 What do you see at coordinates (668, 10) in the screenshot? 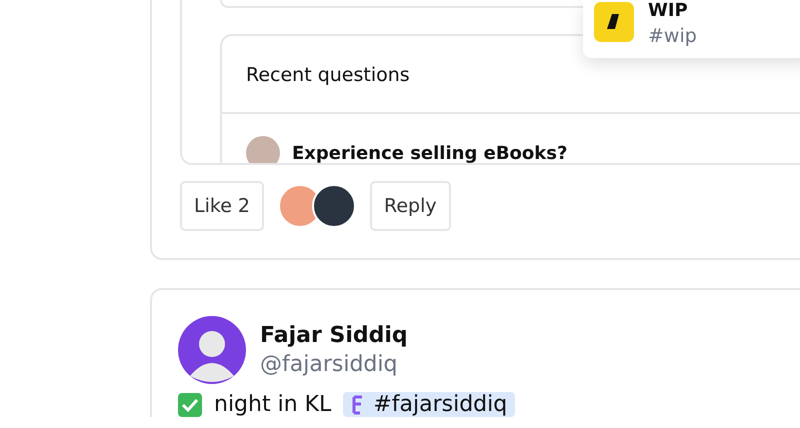
I see `channel-name: WIP` at bounding box center [668, 10].